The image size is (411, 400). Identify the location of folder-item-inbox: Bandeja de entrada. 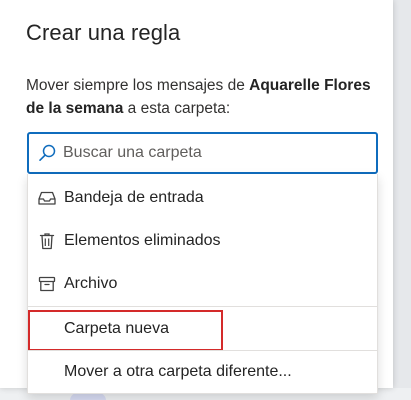
(202, 198).